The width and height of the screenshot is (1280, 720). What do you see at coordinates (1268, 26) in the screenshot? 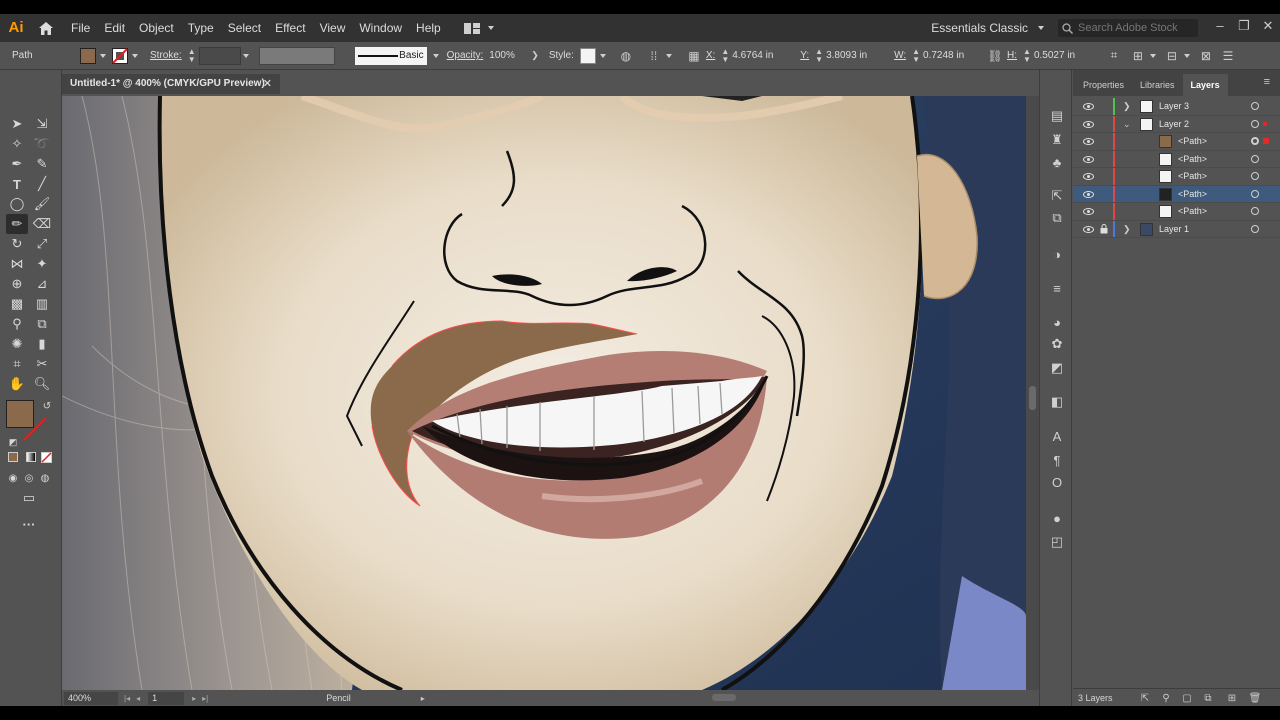
I see `close-icon: ✕` at bounding box center [1268, 26].